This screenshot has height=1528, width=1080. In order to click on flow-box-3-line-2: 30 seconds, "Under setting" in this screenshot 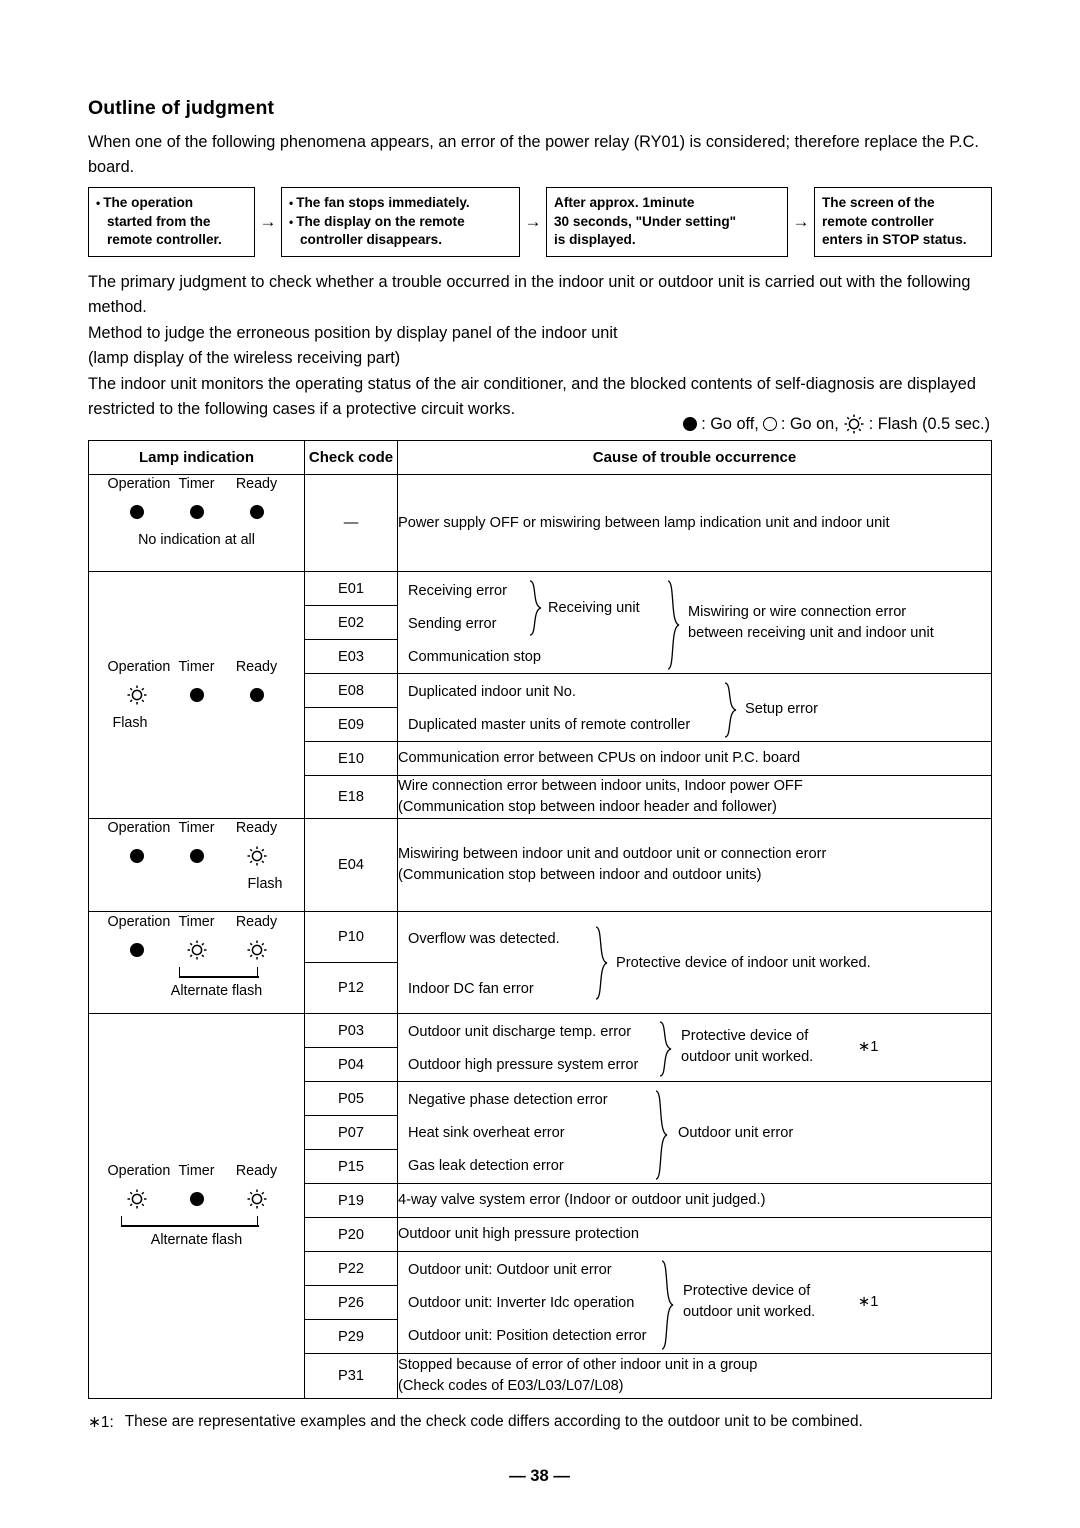, I will do `click(645, 221)`.